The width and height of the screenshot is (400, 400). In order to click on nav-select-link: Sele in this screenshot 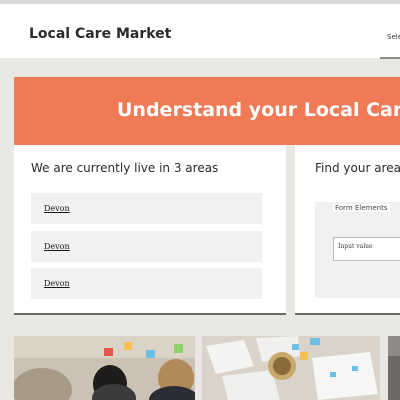, I will do `click(393, 37)`.